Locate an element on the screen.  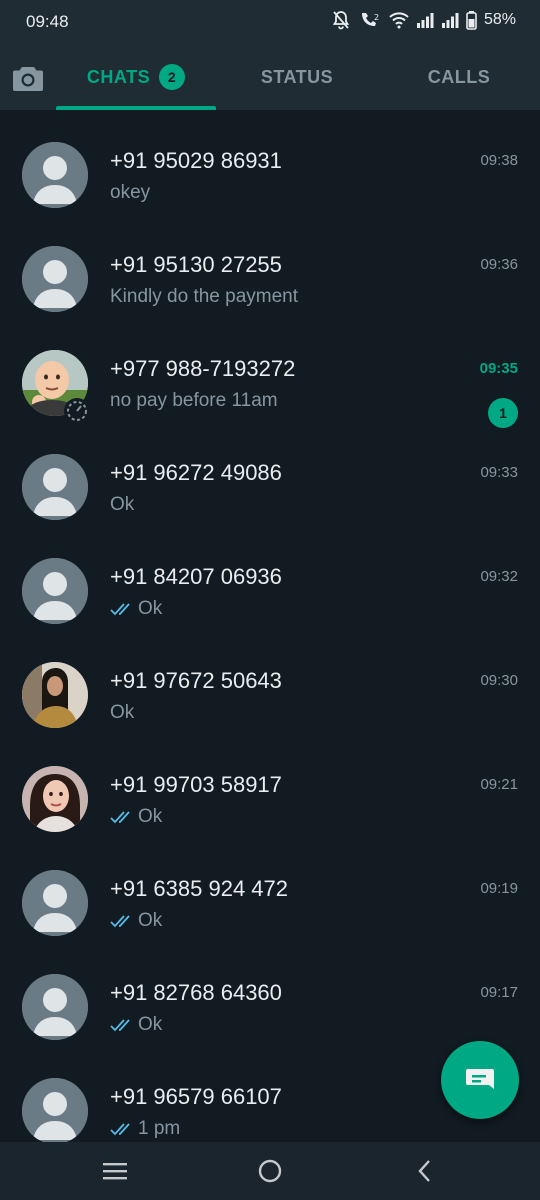
chat-name: +91 96272 49086 is located at coordinates (196, 472).